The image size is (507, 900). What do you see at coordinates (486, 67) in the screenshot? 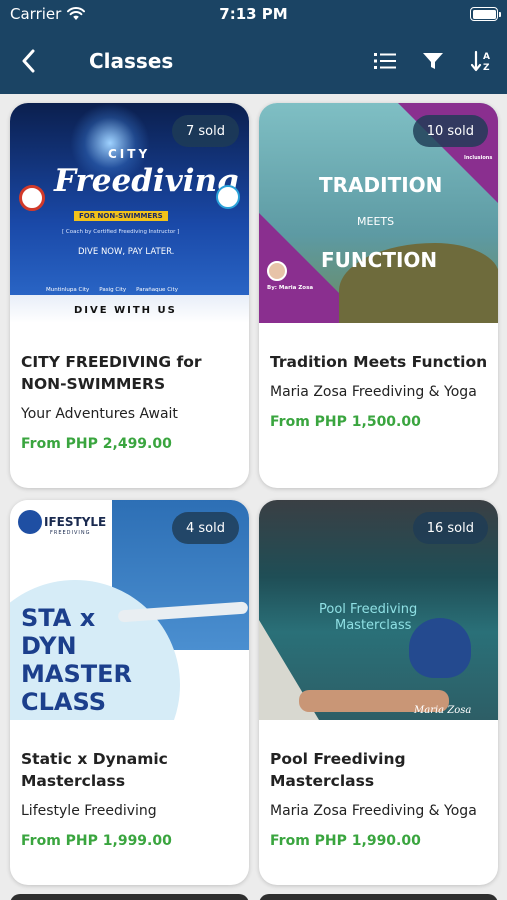
I see `svg-text: Z` at bounding box center [486, 67].